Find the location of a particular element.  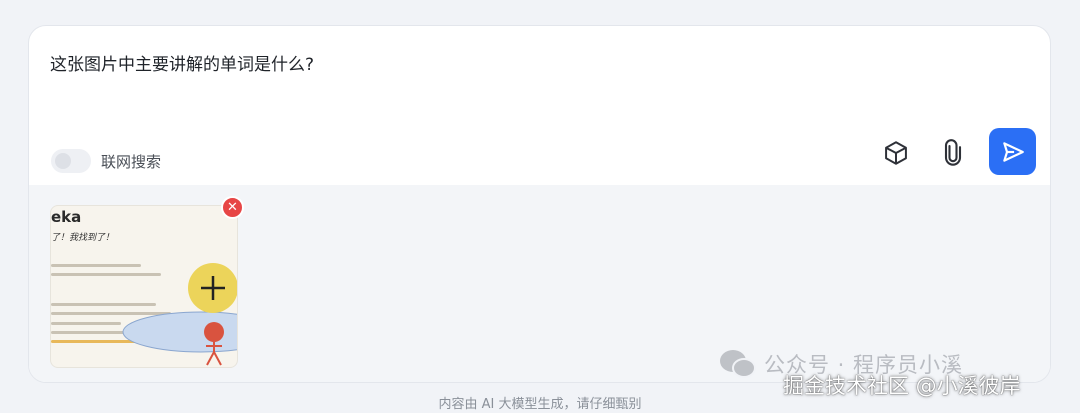

toggle-knob is located at coordinates (63, 161).